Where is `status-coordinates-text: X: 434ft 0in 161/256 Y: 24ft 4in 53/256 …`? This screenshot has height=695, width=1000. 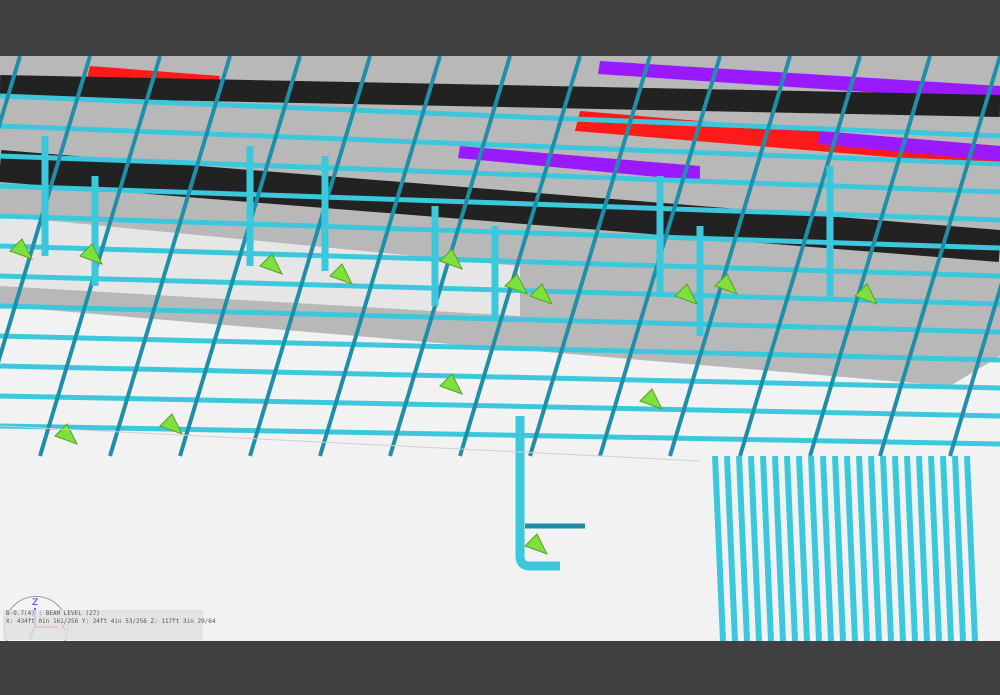 status-coordinates-text: X: 434ft 0in 161/256 Y: 24ft 4in 53/256 … is located at coordinates (111, 621).